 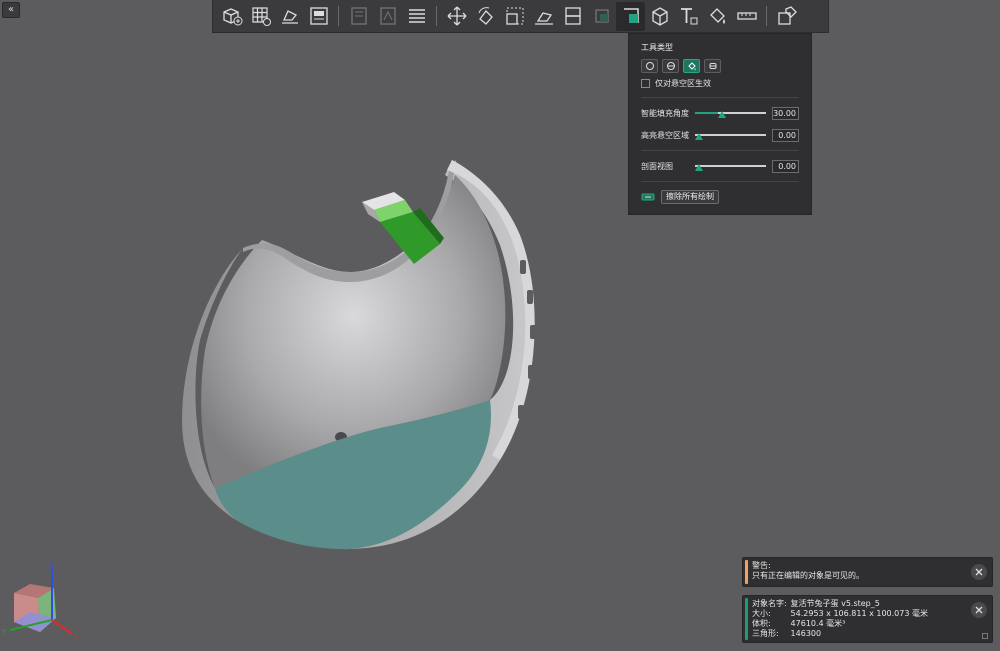 I want to click on erase-row: 擦除所有绘制, so click(x=720, y=197).